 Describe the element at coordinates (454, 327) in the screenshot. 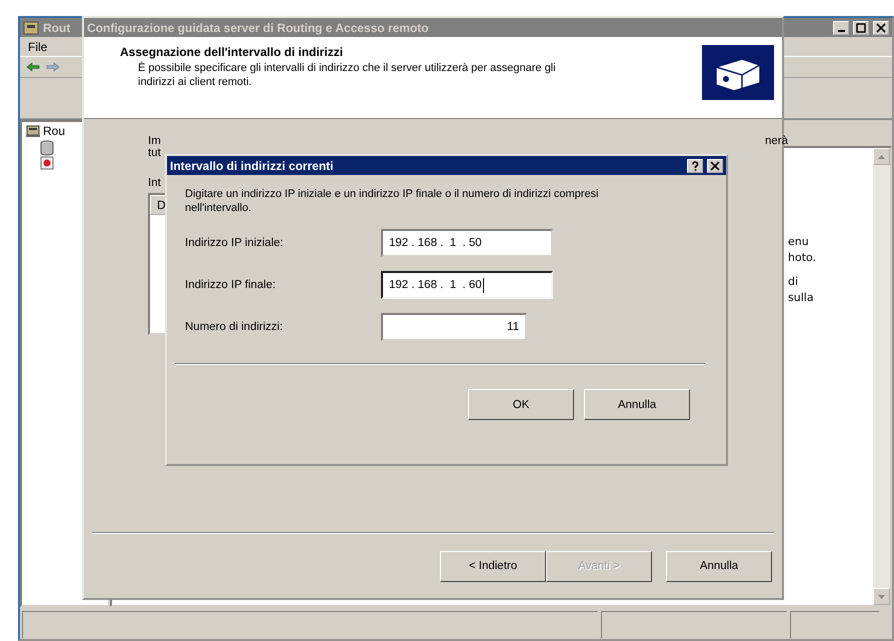

I see `number-field: 11` at that location.